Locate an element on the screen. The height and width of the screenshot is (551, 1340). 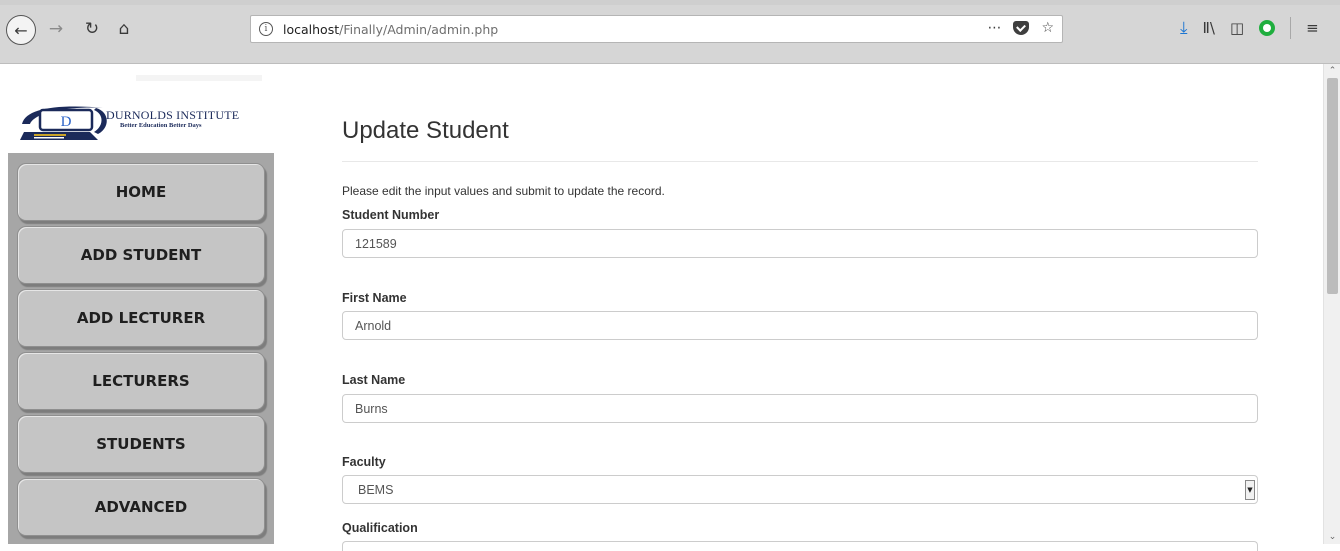
download-icon: ⤓ is located at coordinates (1184, 28).